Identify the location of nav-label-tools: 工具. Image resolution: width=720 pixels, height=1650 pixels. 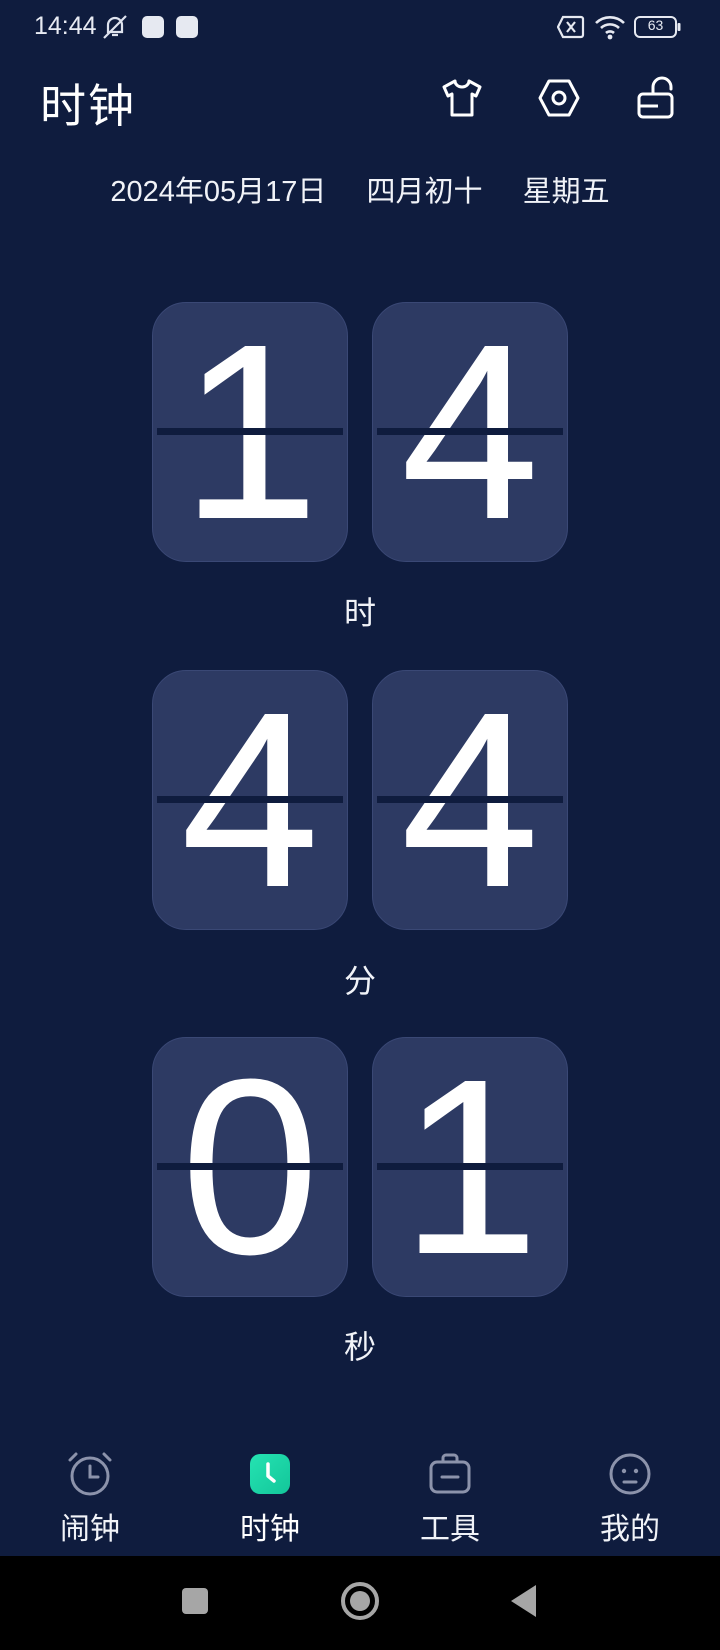
(450, 1529).